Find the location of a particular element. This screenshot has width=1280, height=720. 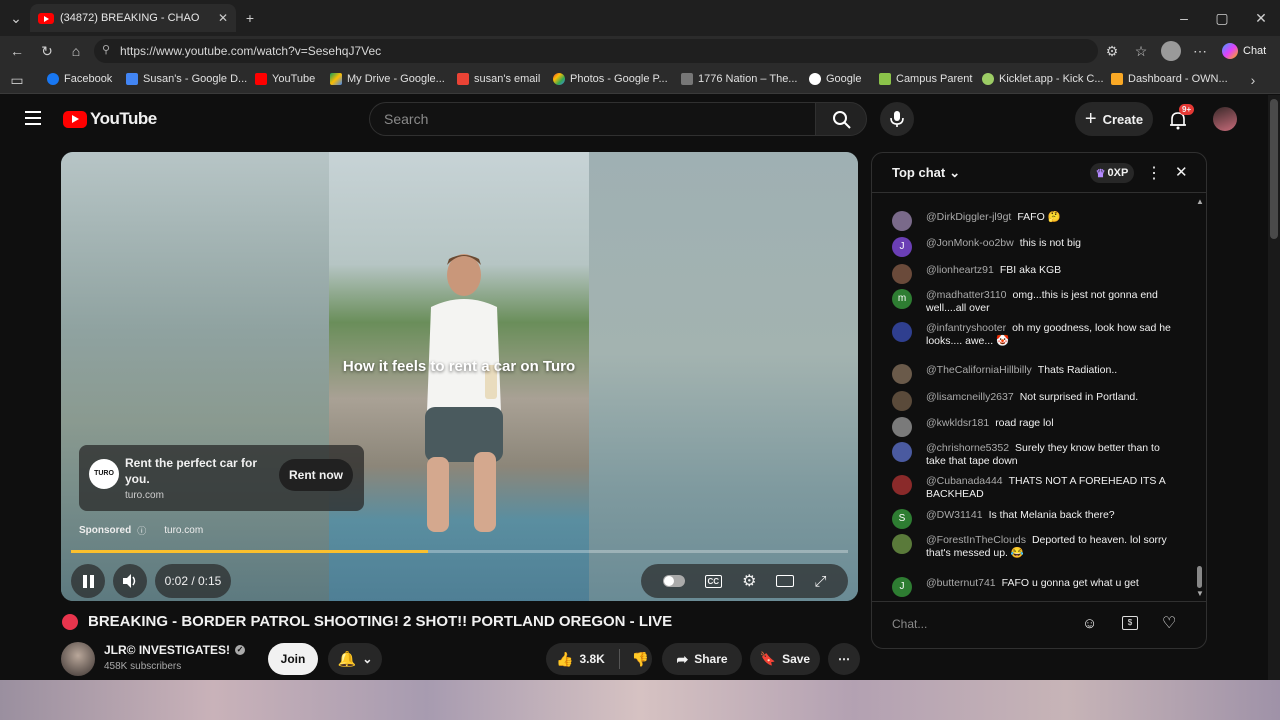

chat-avatar: S is located at coordinates (902, 519).